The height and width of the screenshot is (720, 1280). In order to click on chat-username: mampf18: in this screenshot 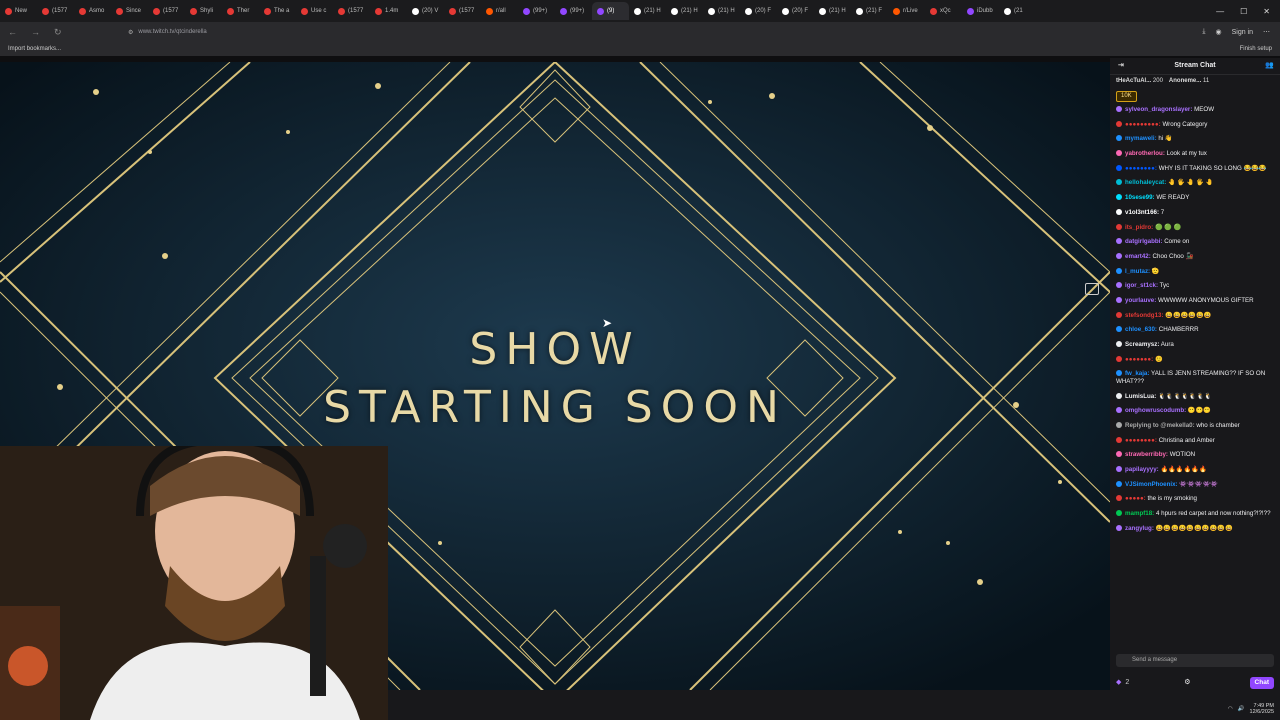, I will do `click(1139, 513)`.